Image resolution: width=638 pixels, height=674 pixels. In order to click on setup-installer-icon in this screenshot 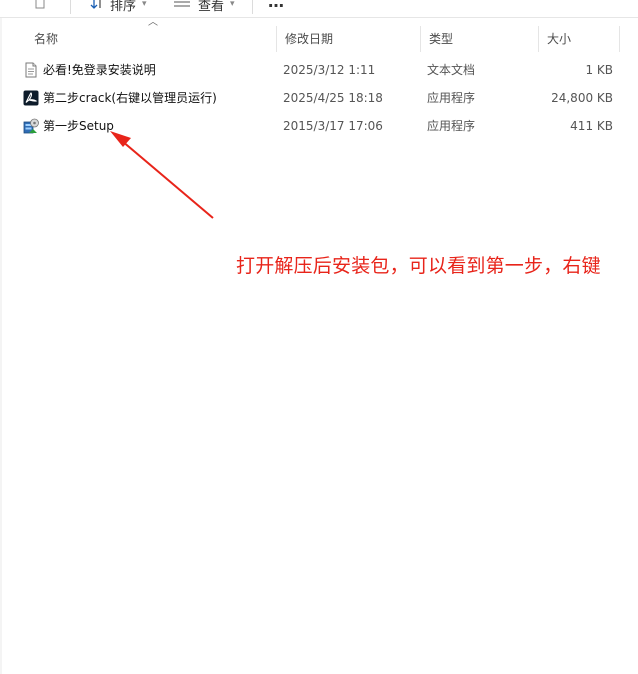, I will do `click(31, 126)`.